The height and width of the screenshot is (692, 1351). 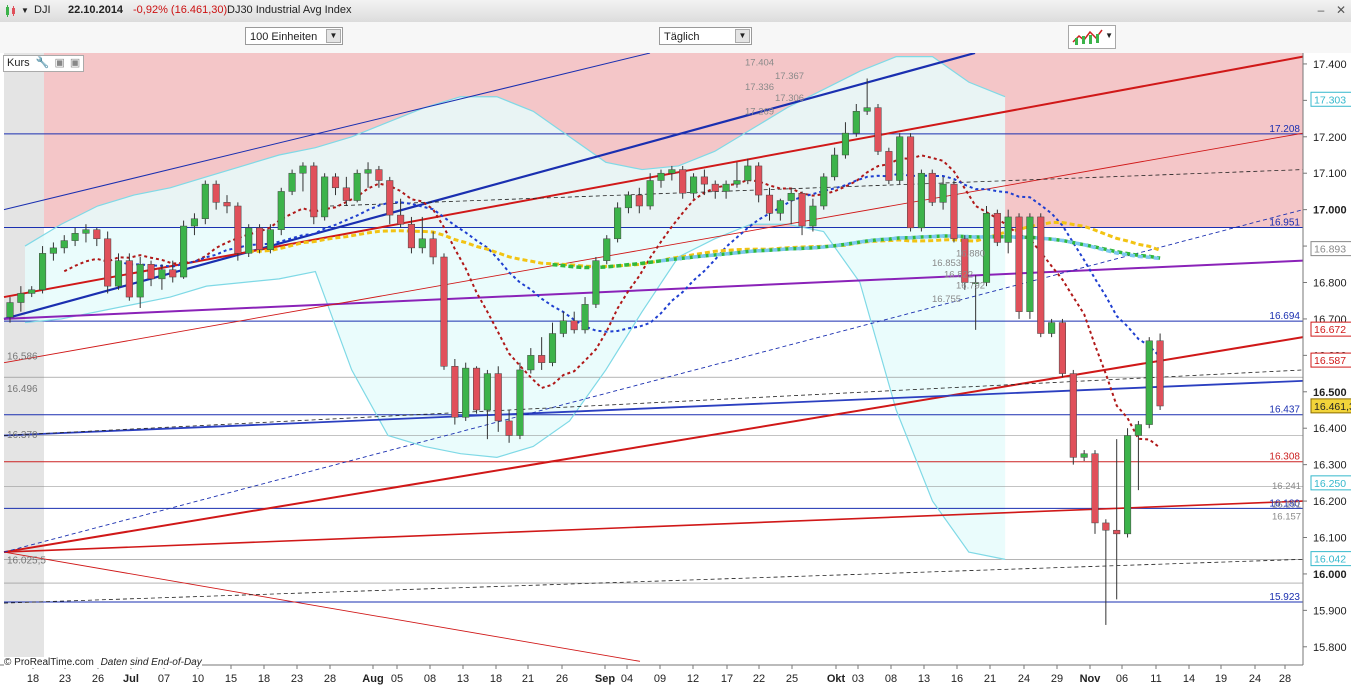 What do you see at coordinates (653, 581) in the screenshot?
I see `trendline-dashed-black` at bounding box center [653, 581].